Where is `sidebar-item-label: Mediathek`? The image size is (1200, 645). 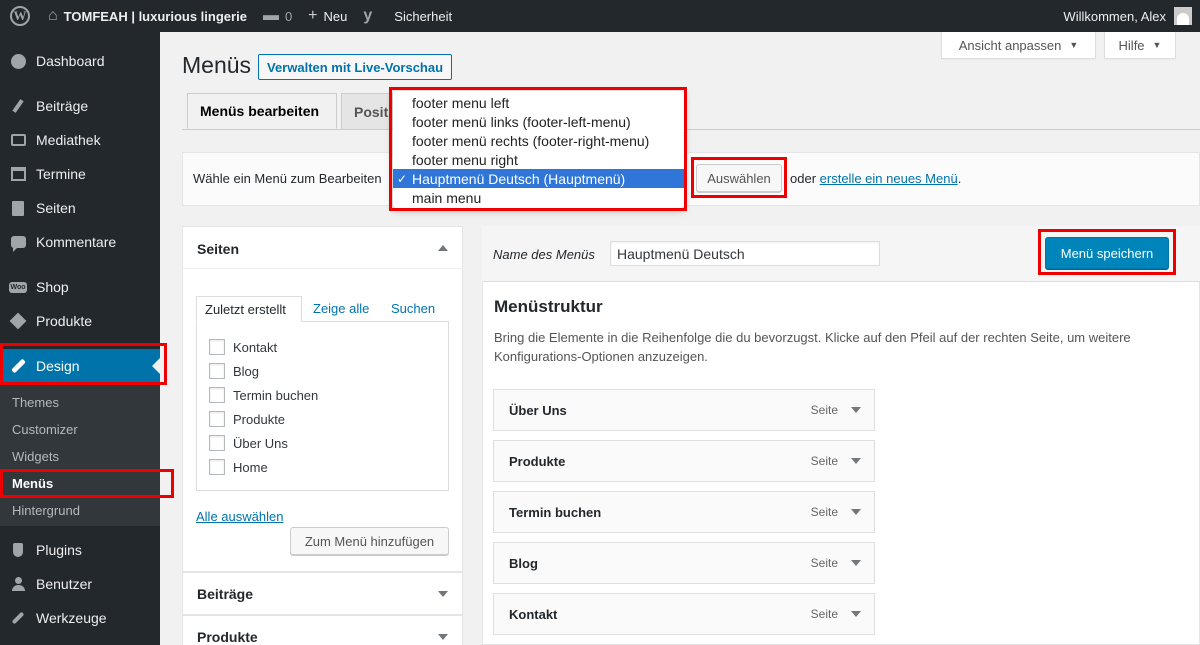
sidebar-item-label: Mediathek is located at coordinates (68, 140).